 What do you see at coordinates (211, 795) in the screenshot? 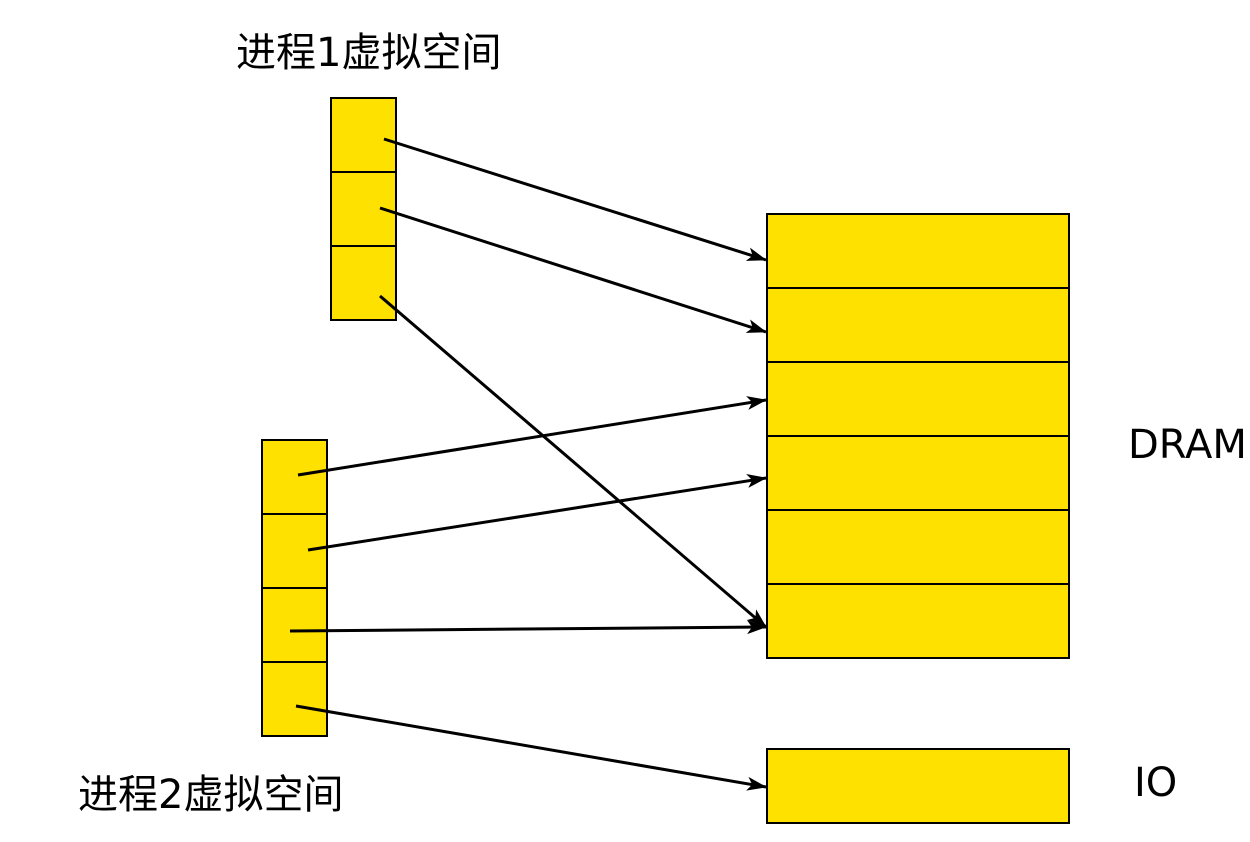
I see `process2-virtual-space-label: 进程2虚拟空间` at bounding box center [211, 795].